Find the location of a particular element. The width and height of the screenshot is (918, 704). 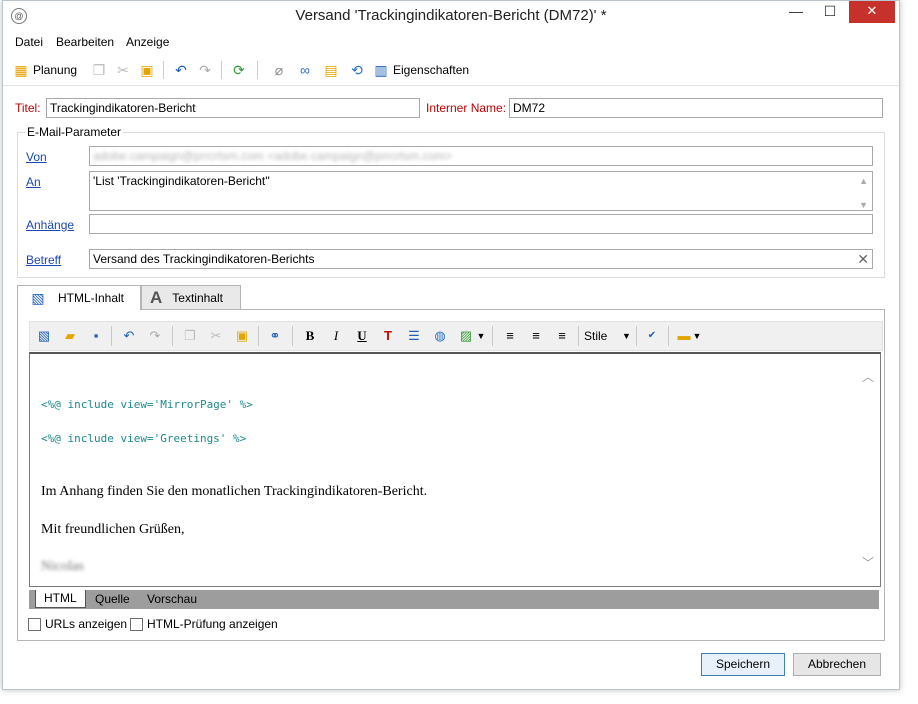

cancel-button: Abbrechen is located at coordinates (837, 664).